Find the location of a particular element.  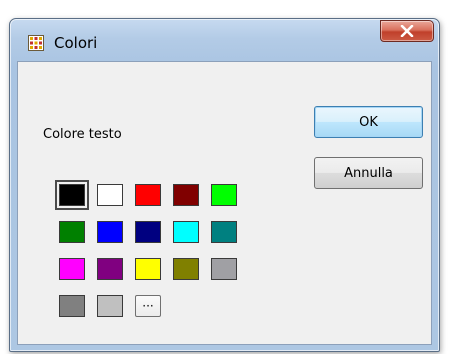

text-color-label: Colore testo is located at coordinates (82, 134).